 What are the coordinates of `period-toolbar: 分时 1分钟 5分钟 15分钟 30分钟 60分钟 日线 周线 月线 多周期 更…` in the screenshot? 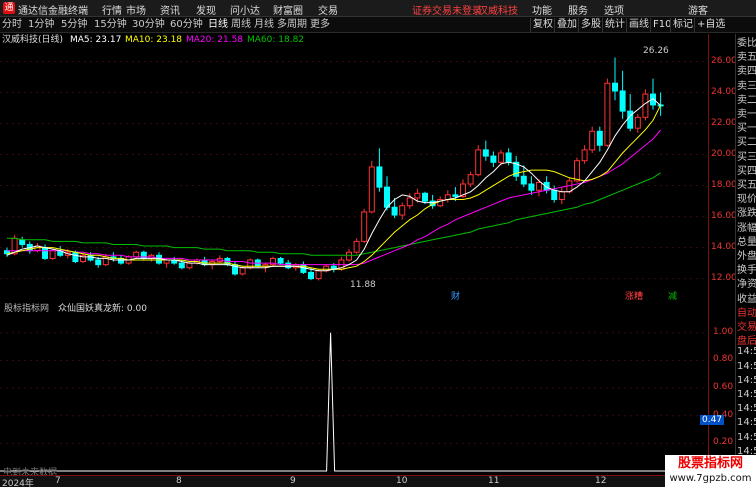 It's located at (378, 25).